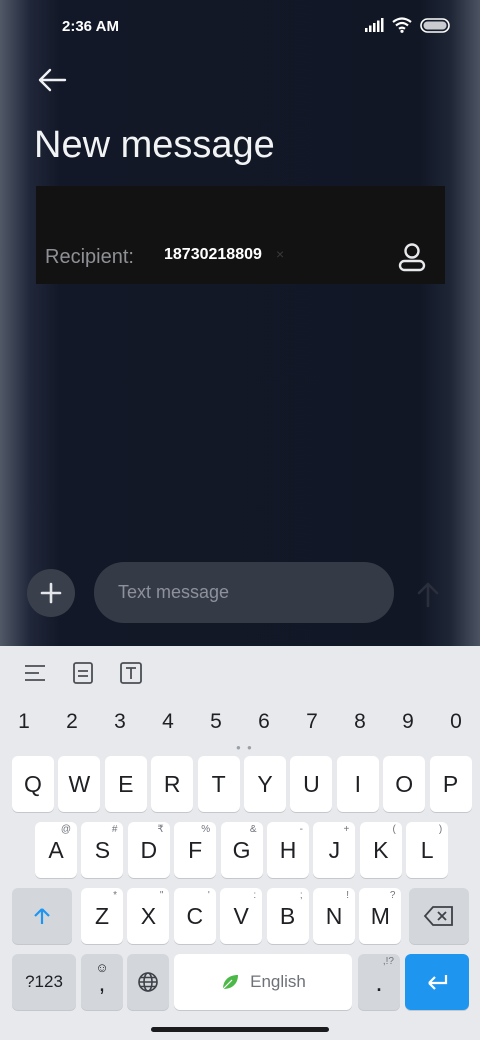  I want to click on key-label: C, so click(195, 915).